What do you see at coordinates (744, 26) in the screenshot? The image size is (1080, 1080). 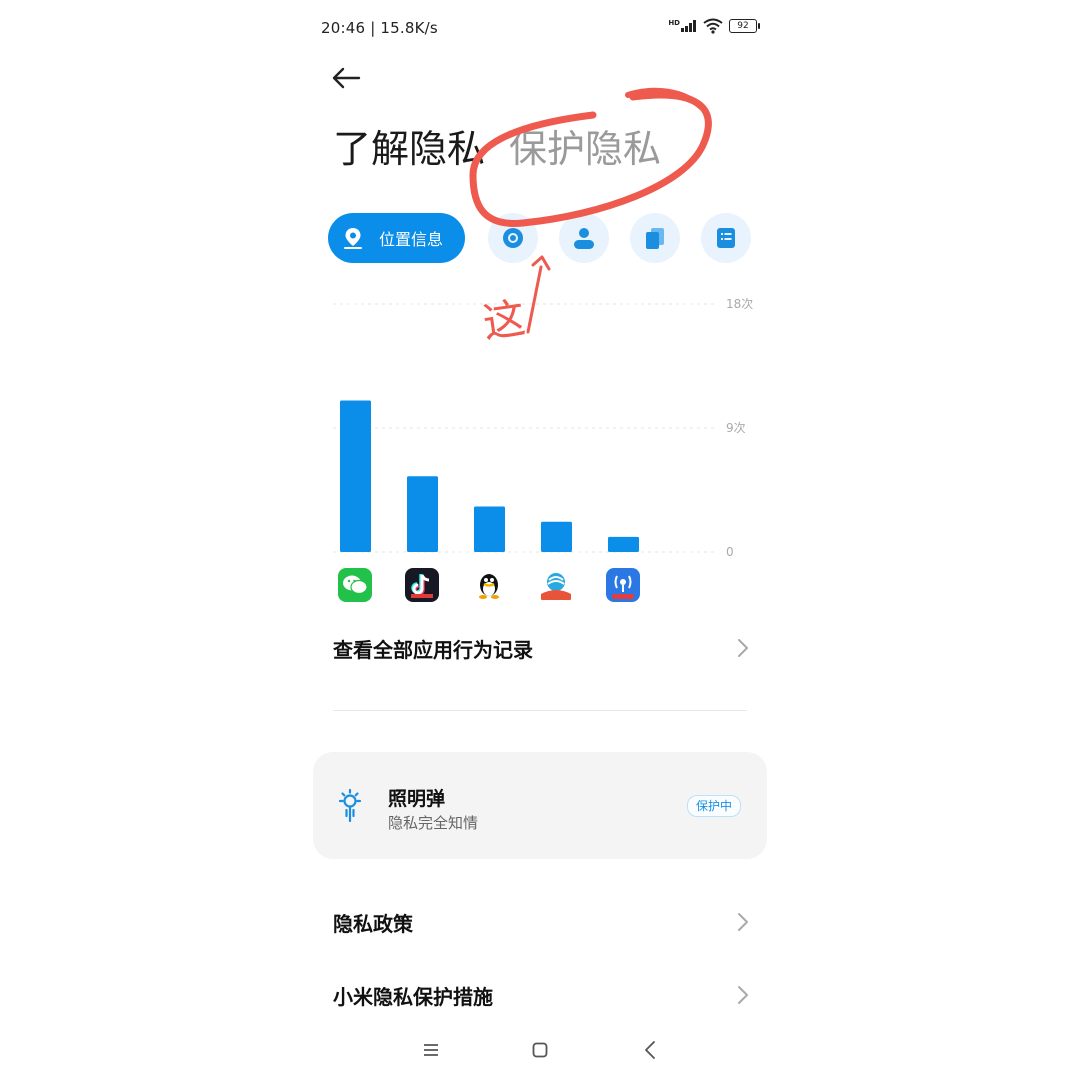 I see `battery-indicator: 92` at bounding box center [744, 26].